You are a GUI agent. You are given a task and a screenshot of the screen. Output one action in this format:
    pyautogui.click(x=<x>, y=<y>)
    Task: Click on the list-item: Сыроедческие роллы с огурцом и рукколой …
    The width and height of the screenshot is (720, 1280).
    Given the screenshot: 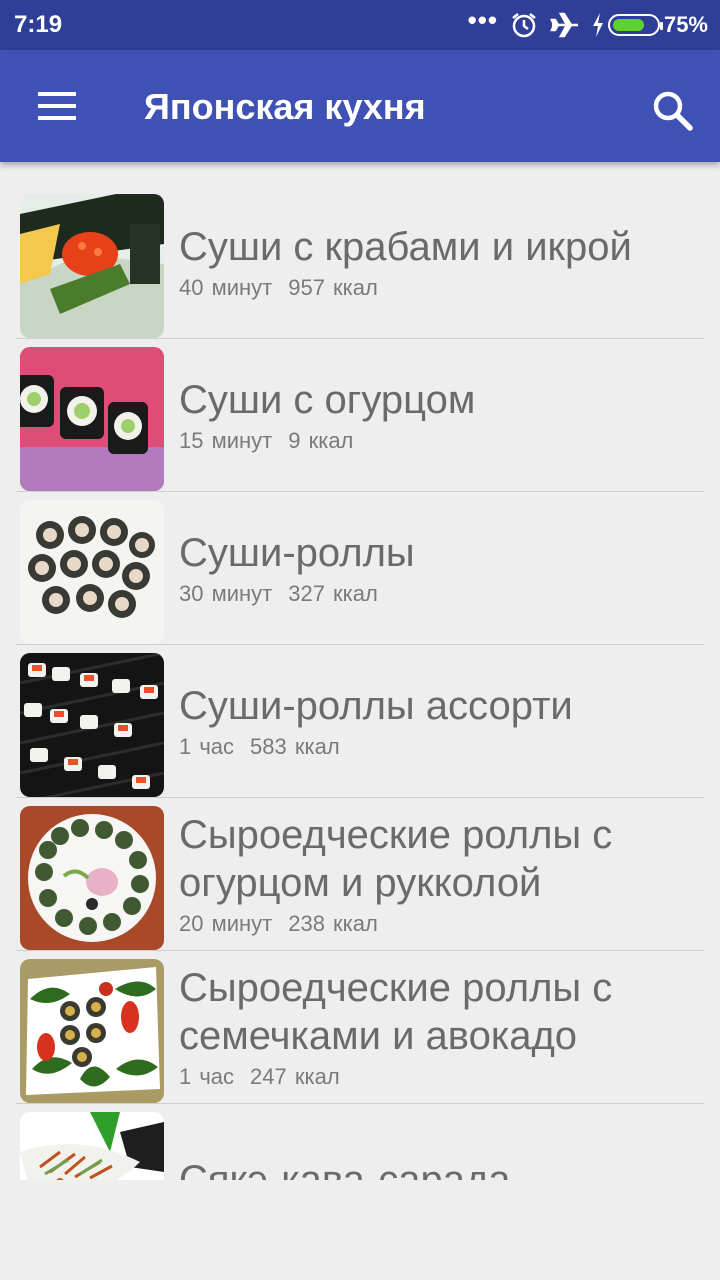 What is the action you would take?
    pyautogui.click(x=360, y=874)
    